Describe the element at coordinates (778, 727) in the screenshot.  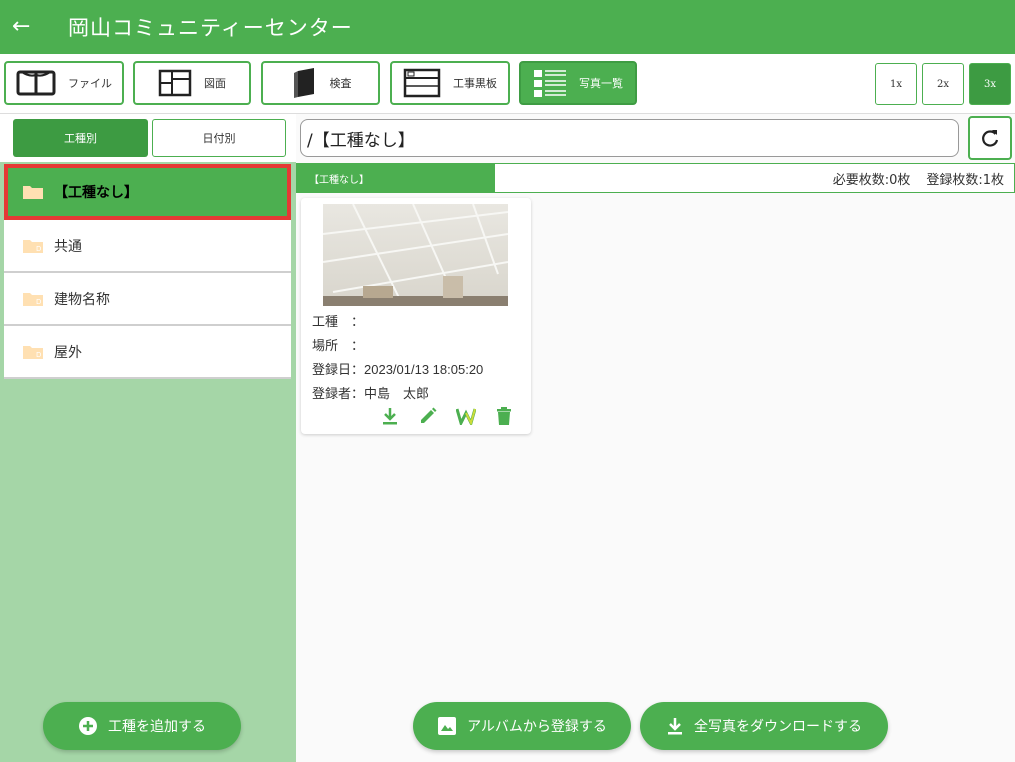
I see `download-all-label: 全写真をダウンロードする` at that location.